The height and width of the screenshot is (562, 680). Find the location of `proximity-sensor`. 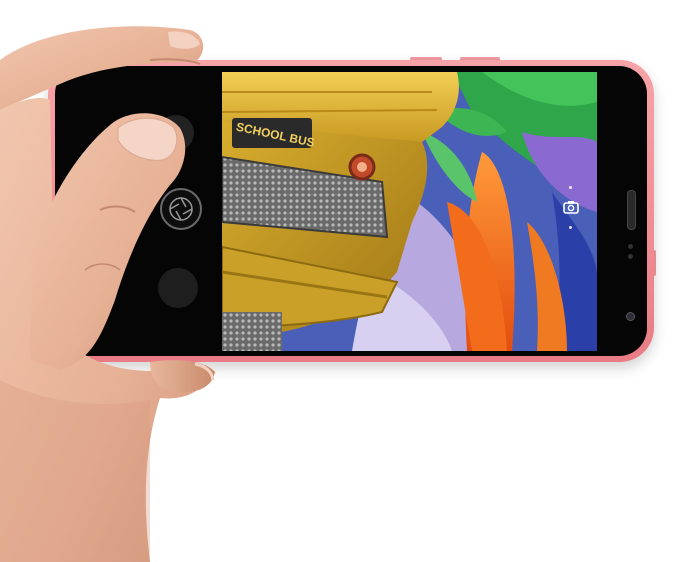

proximity-sensor is located at coordinates (630, 246).